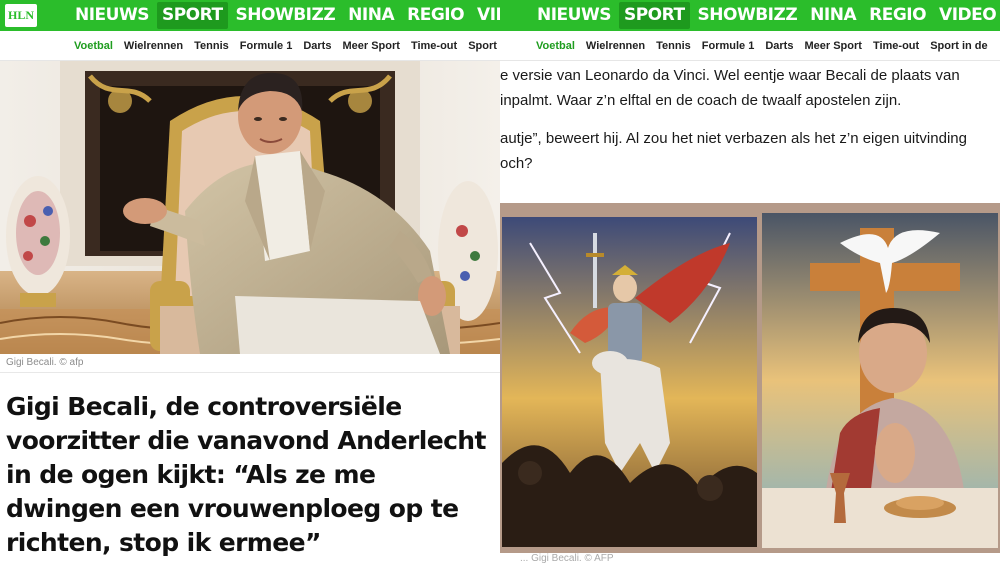  What do you see at coordinates (250, 372) in the screenshot?
I see `caption-divider` at bounding box center [250, 372].